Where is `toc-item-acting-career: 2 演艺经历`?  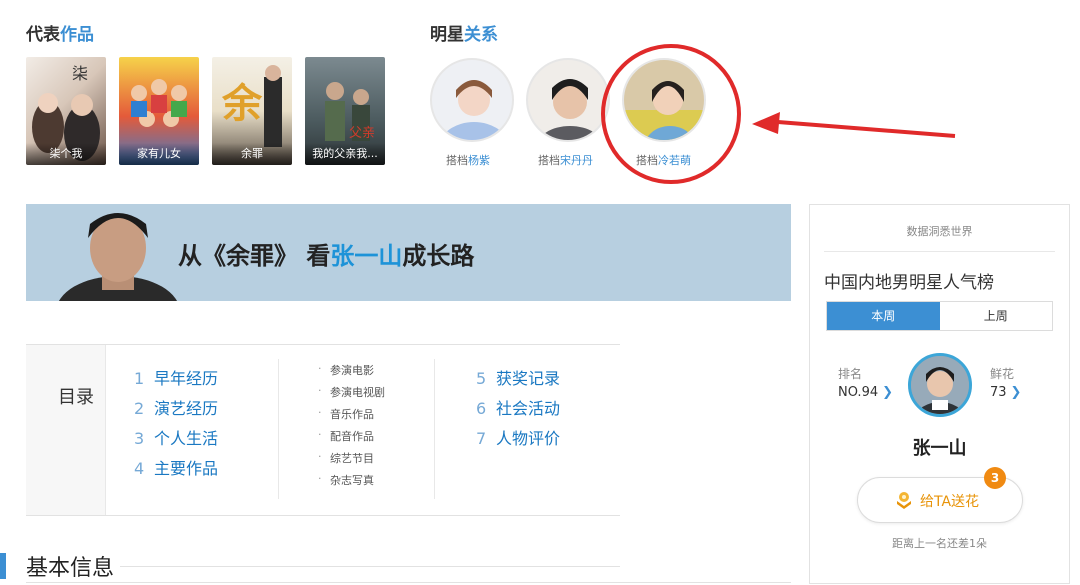 toc-item-acting-career: 2 演艺经历 is located at coordinates (176, 407).